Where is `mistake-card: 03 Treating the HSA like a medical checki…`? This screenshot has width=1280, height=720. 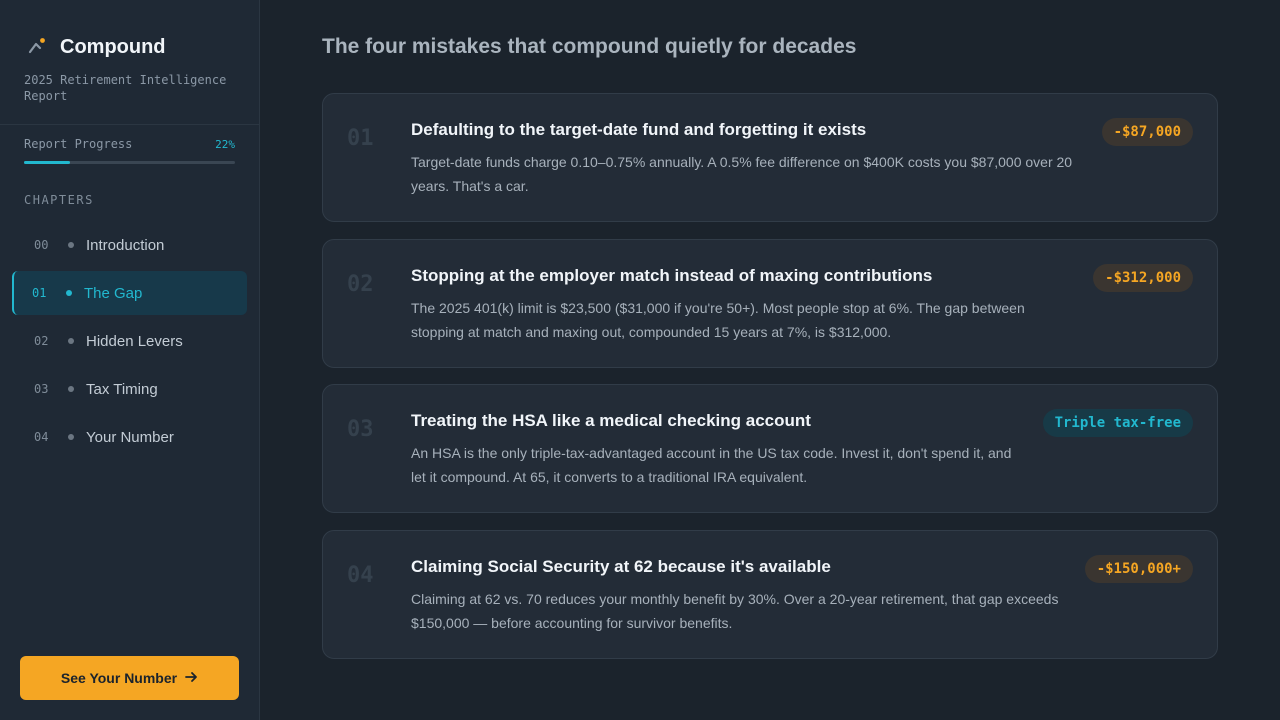 mistake-card: 03 Treating the HSA like a medical checki… is located at coordinates (770, 448).